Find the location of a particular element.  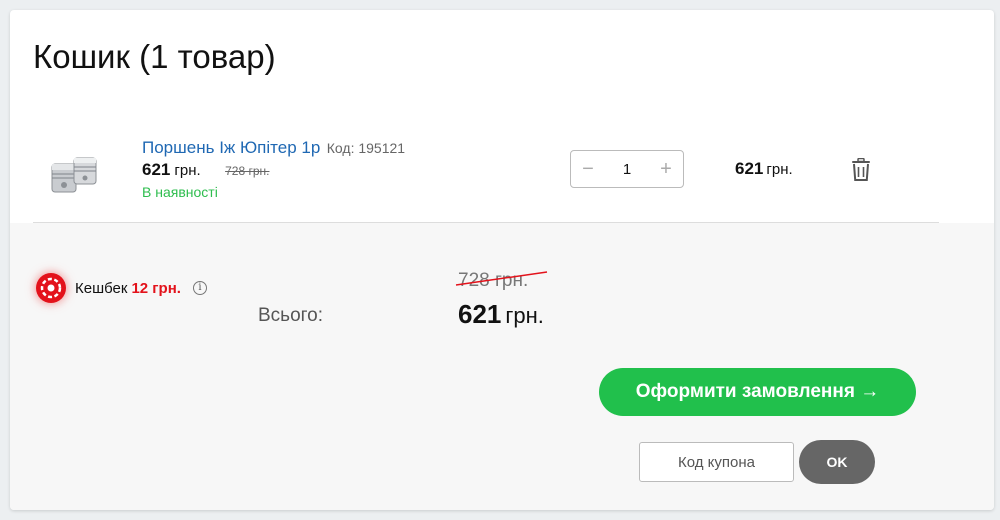

delete-item-button is located at coordinates (861, 169).